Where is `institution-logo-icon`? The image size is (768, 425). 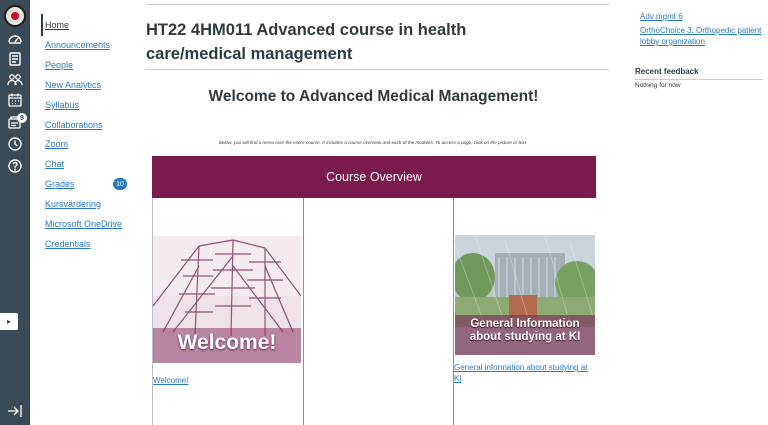 institution-logo-icon is located at coordinates (15, 16).